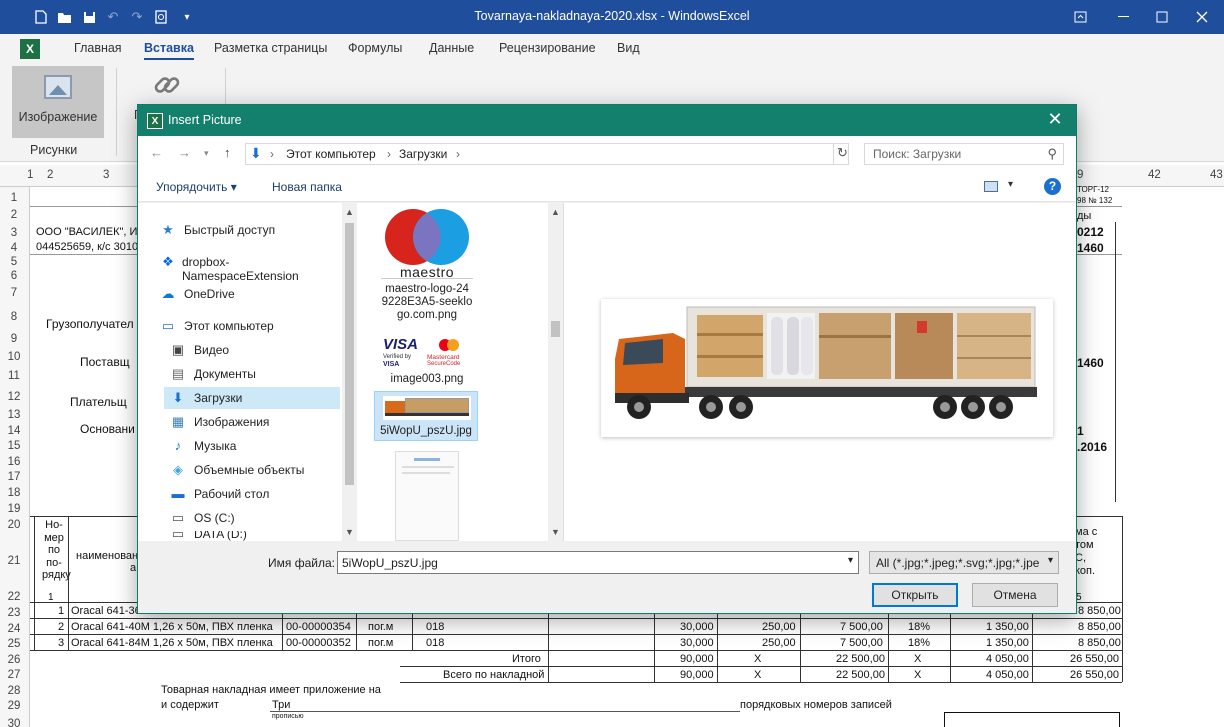  I want to click on nav-item-3d-objects: ◈ Объемные объекты, so click(260, 470).